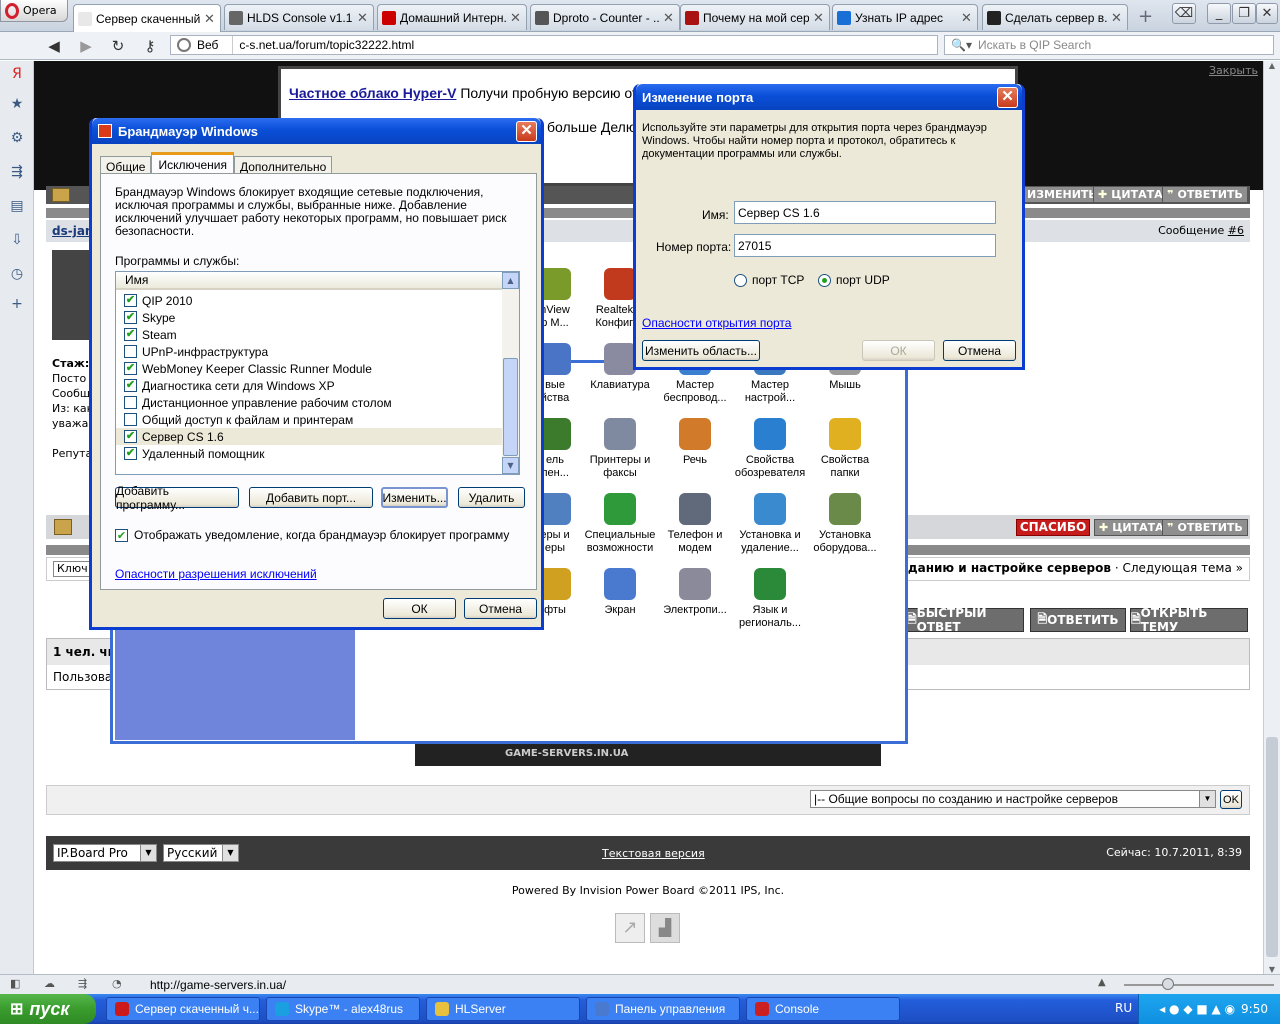 The height and width of the screenshot is (1024, 1280). Describe the element at coordinates (620, 592) in the screenshot. I see `control-panel-item: Экран` at that location.